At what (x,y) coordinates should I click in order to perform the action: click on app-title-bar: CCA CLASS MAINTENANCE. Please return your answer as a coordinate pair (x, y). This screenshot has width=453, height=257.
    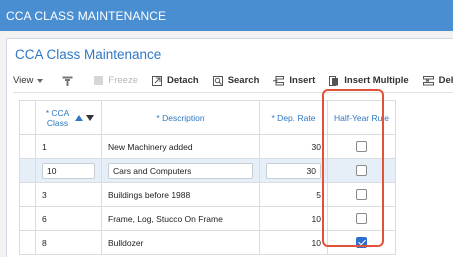
    Looking at the image, I should click on (226, 15).